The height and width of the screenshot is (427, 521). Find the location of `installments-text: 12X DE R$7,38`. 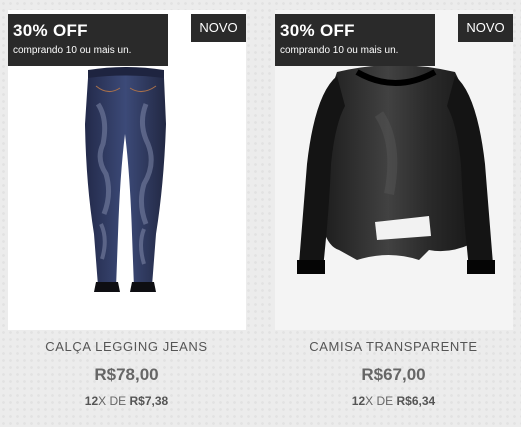

installments-text: 12X DE R$7,38 is located at coordinates (126, 401).